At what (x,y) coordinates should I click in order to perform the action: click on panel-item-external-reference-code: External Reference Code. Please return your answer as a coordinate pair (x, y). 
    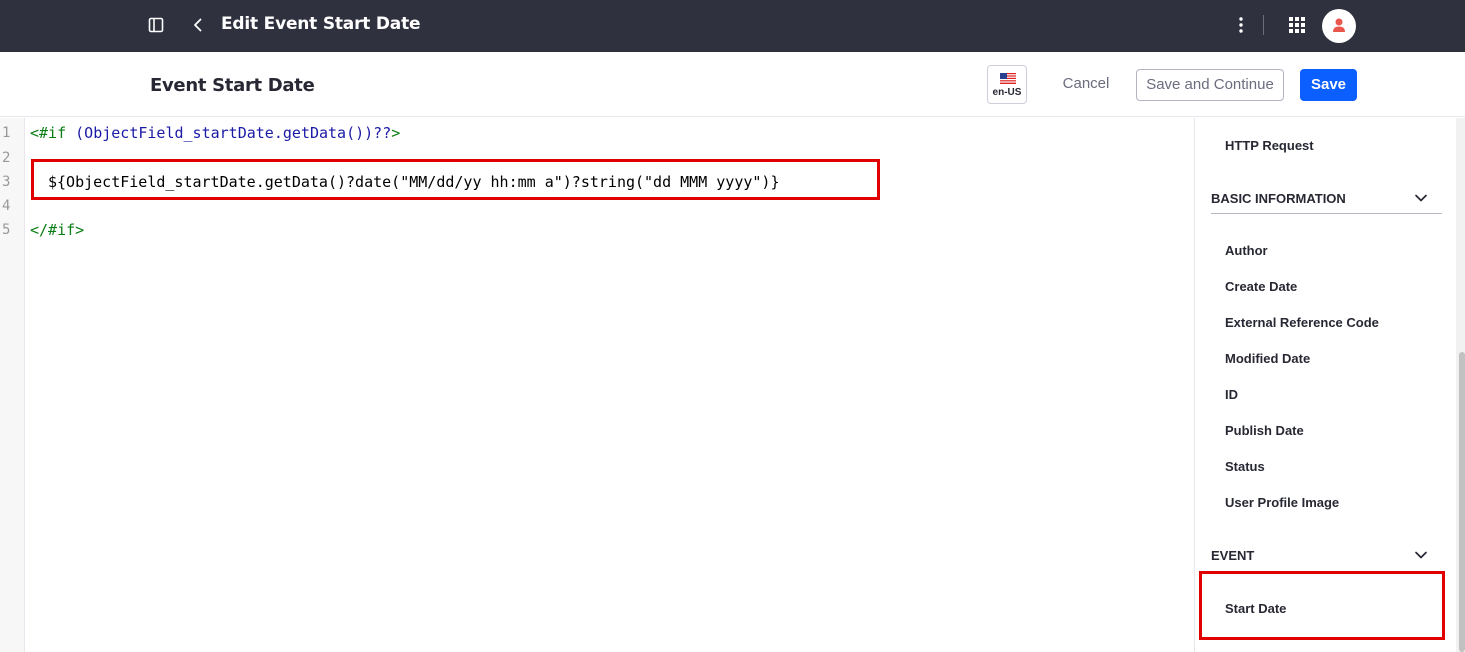
    Looking at the image, I should click on (1302, 322).